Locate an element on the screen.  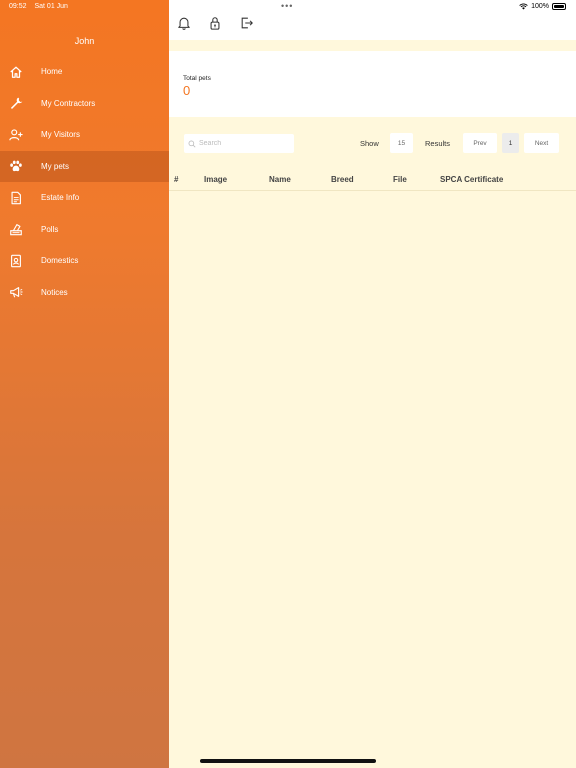
prev-button: Prev is located at coordinates (480, 143).